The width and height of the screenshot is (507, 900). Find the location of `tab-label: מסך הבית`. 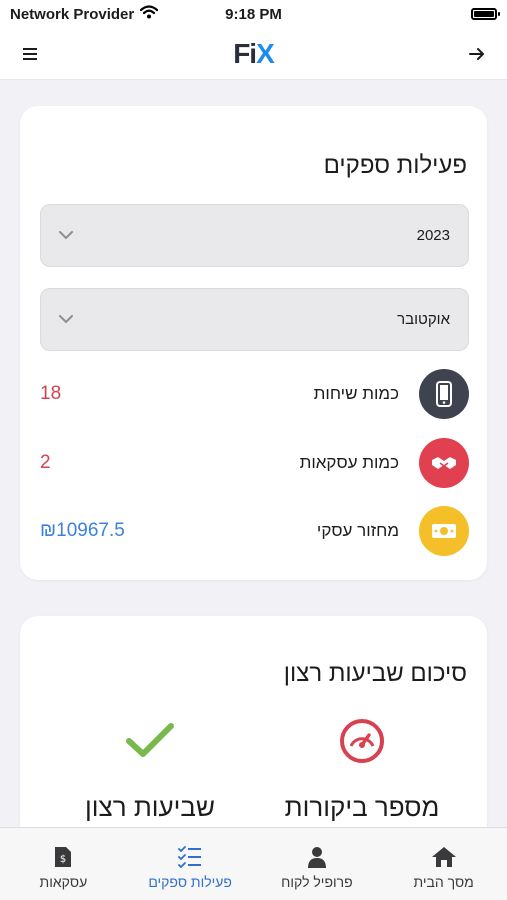

tab-label: מסך הבית is located at coordinates (443, 882).